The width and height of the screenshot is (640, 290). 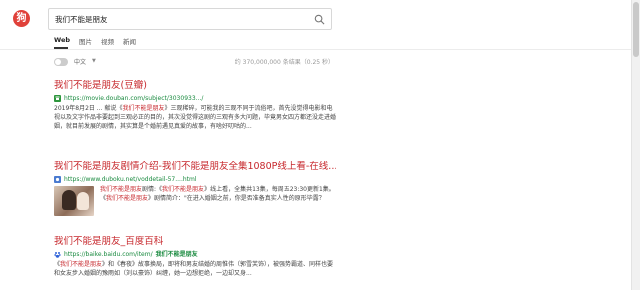 I want to click on app-logo: 狗, so click(x=21, y=18).